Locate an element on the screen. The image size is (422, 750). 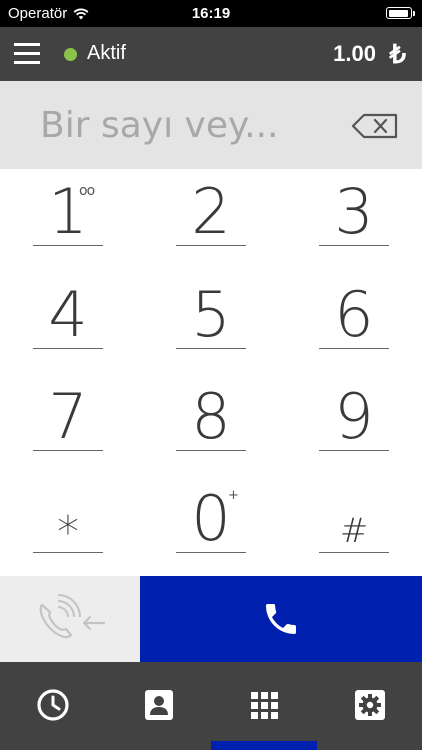
battery-icon is located at coordinates (400, 13).